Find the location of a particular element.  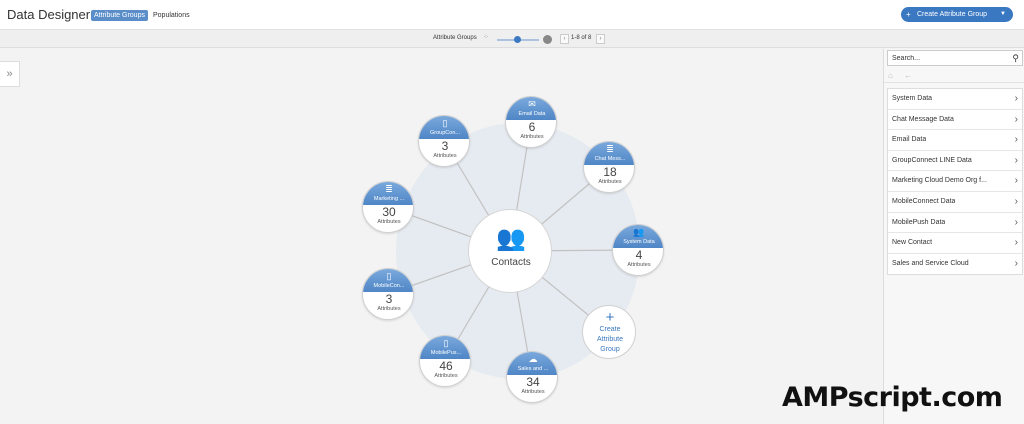

attribute-group-node: ✉ Email Data 6 Attributes is located at coordinates (531, 122).